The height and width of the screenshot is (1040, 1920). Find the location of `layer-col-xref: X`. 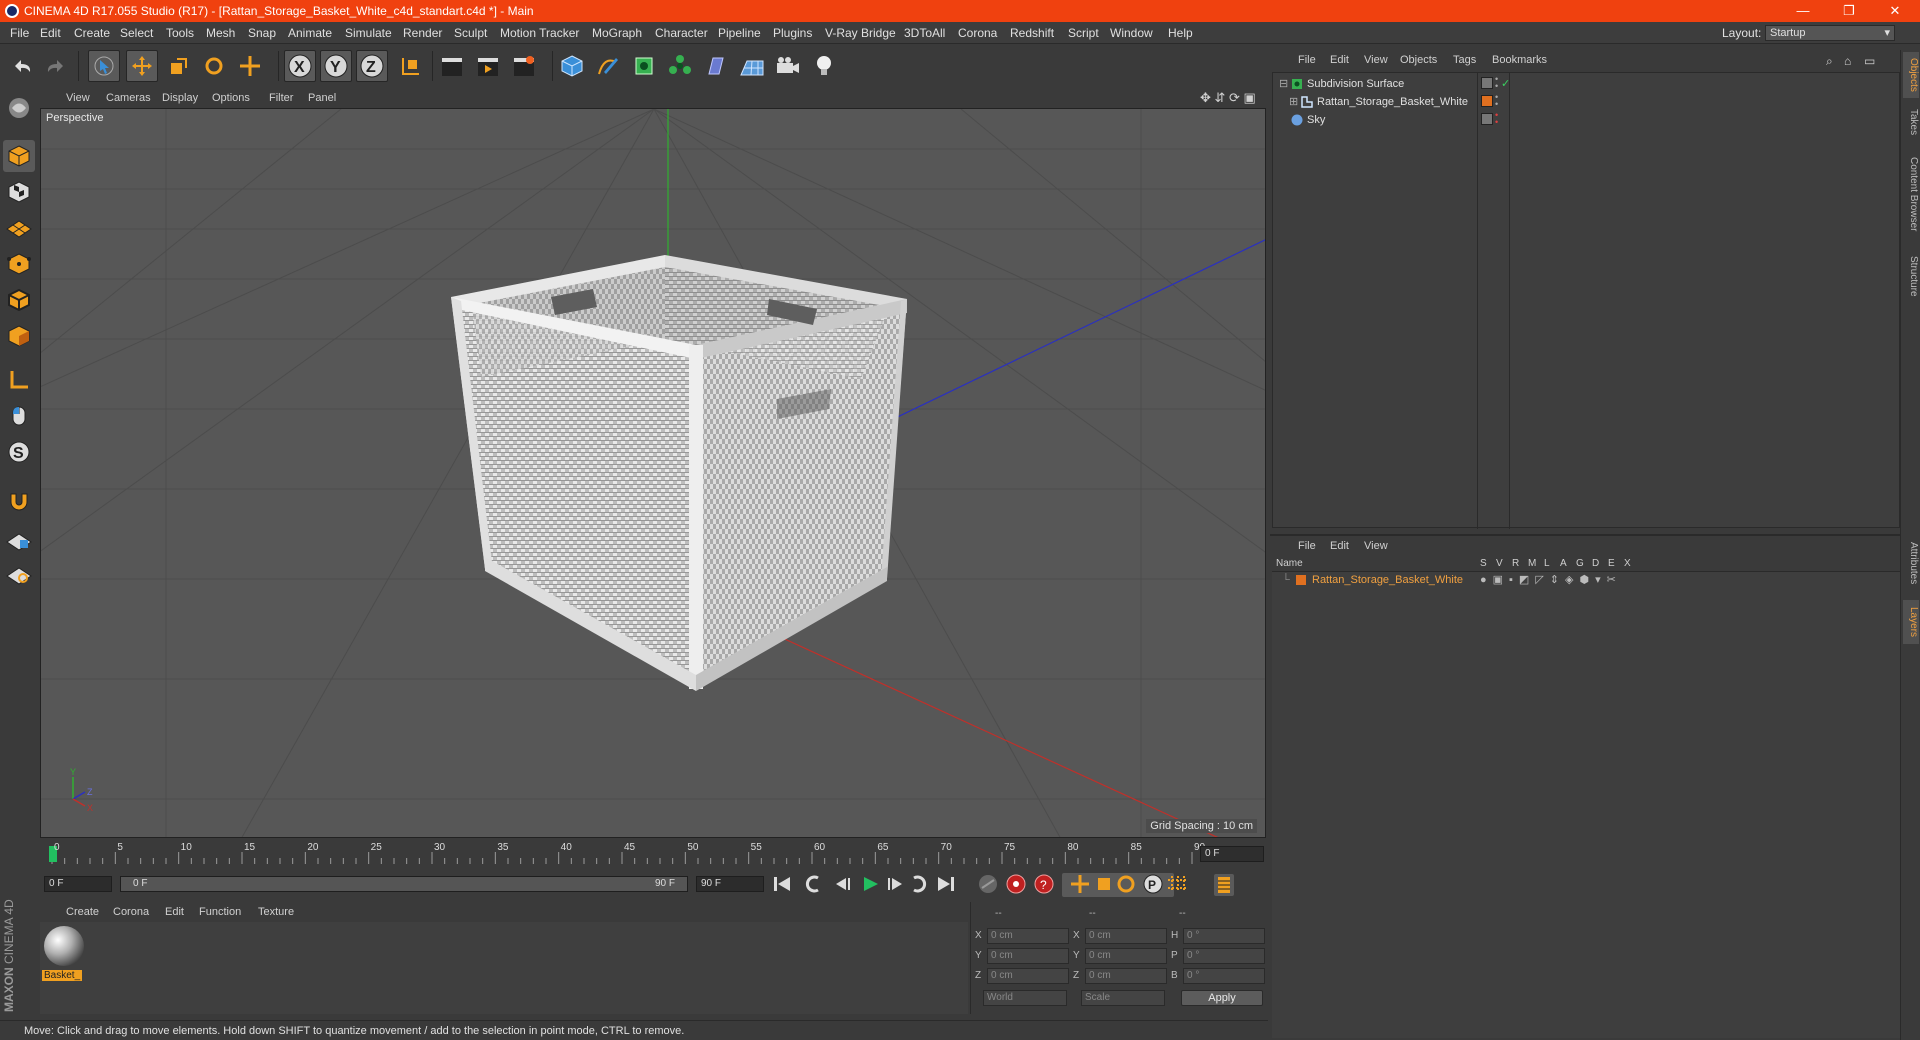

layer-col-xref: X is located at coordinates (1627, 563).